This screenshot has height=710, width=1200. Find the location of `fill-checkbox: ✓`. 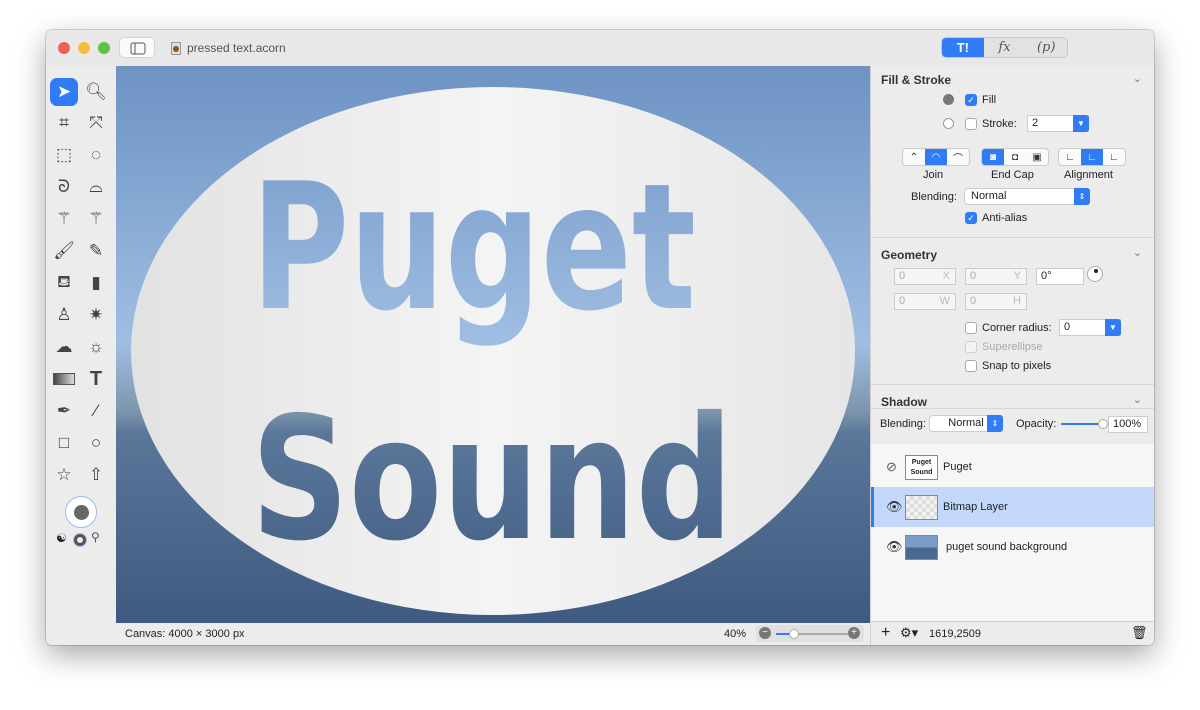

fill-checkbox: ✓ is located at coordinates (971, 100).